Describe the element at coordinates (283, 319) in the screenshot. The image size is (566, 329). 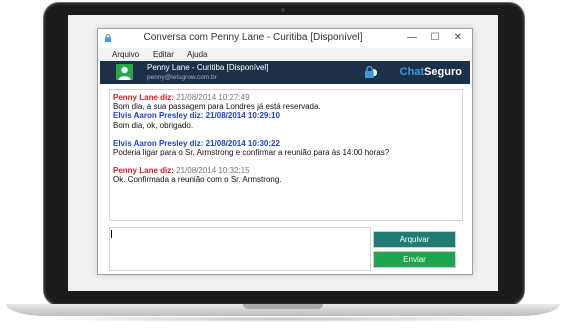
I see `laptop-shadow` at that location.